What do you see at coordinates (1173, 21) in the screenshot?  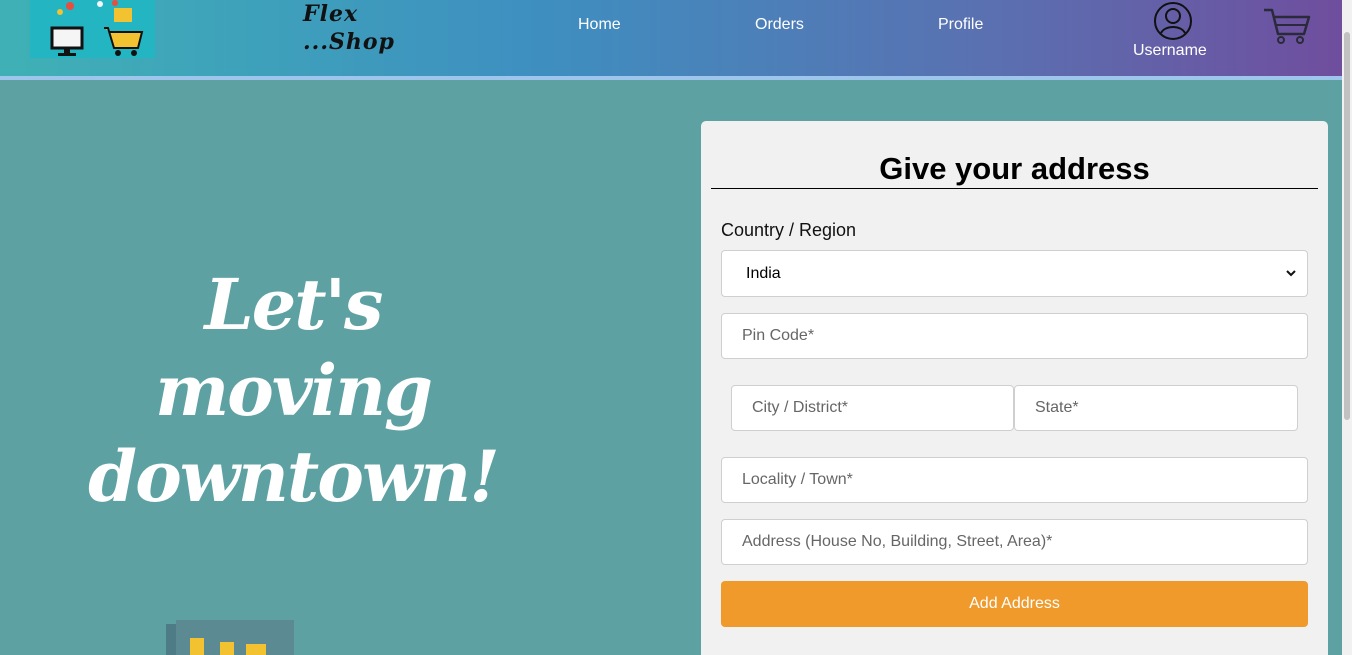 I see `user-circle-icon` at bounding box center [1173, 21].